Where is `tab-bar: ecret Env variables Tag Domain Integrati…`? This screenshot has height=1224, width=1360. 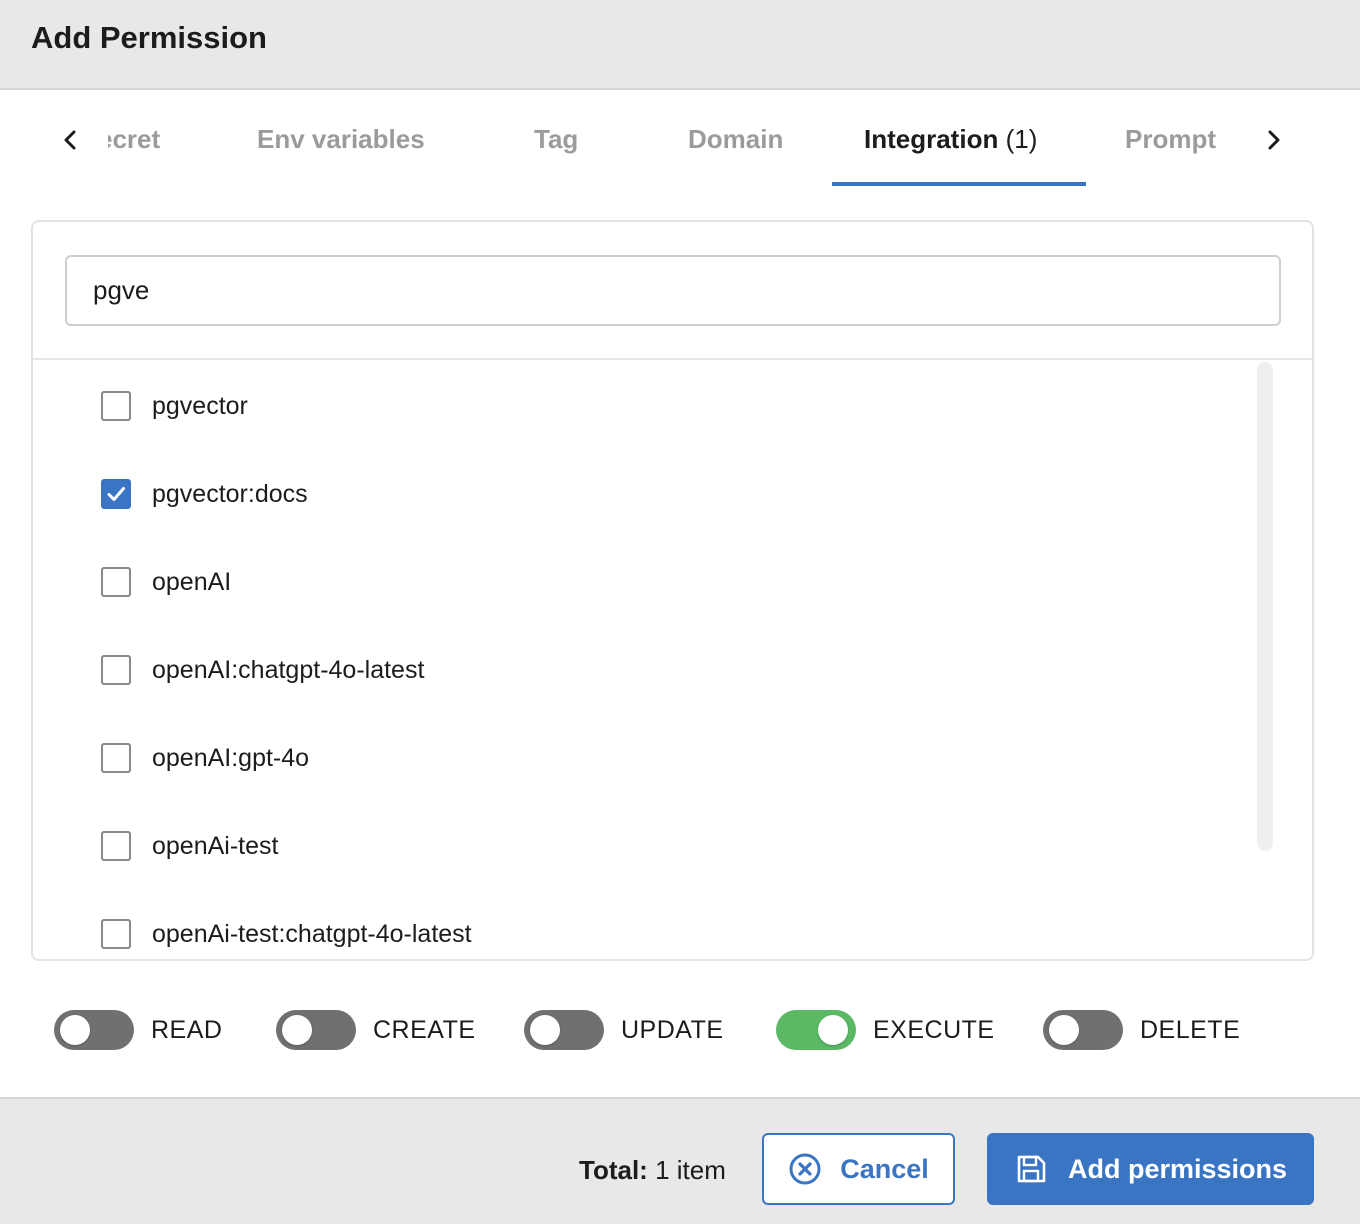
tab-bar: ecret Env variables Tag Domain Integrati… is located at coordinates (680, 140).